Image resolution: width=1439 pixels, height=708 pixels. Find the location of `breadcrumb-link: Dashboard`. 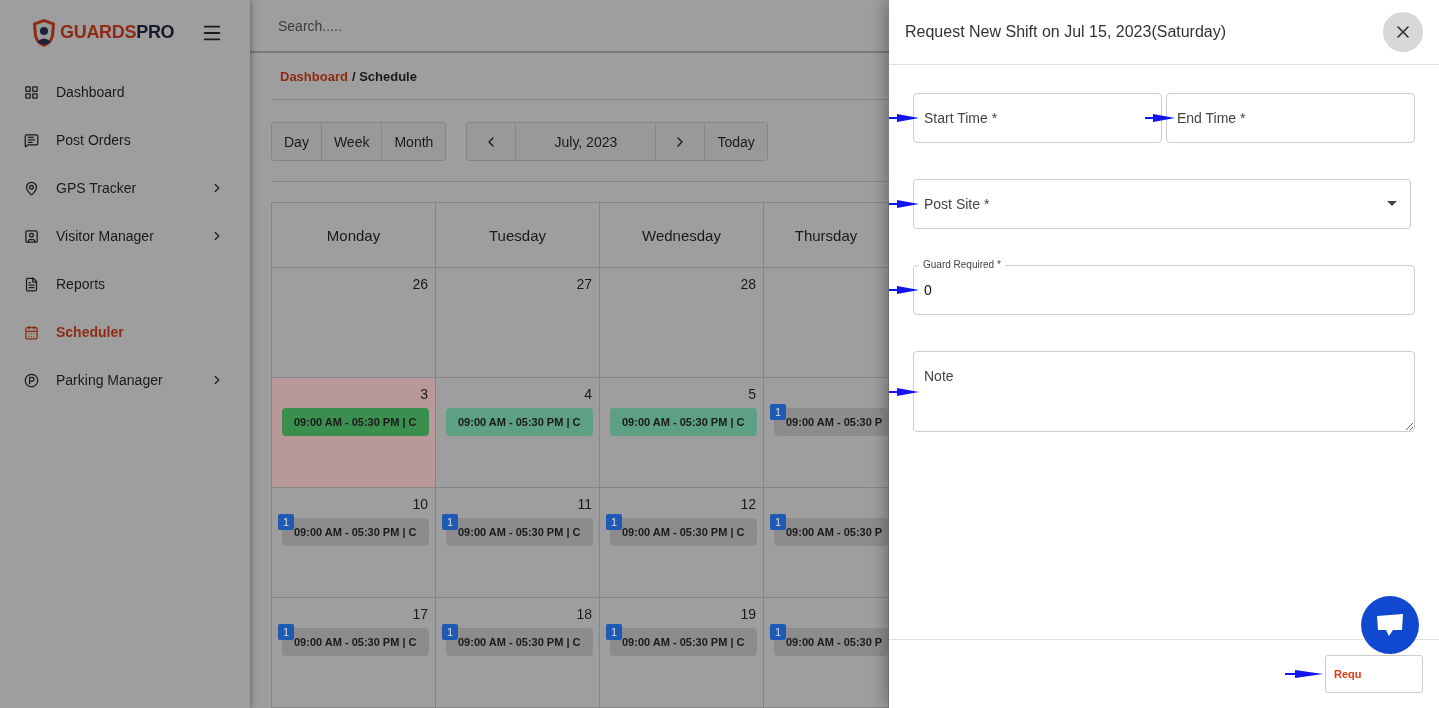

breadcrumb-link: Dashboard is located at coordinates (314, 76).